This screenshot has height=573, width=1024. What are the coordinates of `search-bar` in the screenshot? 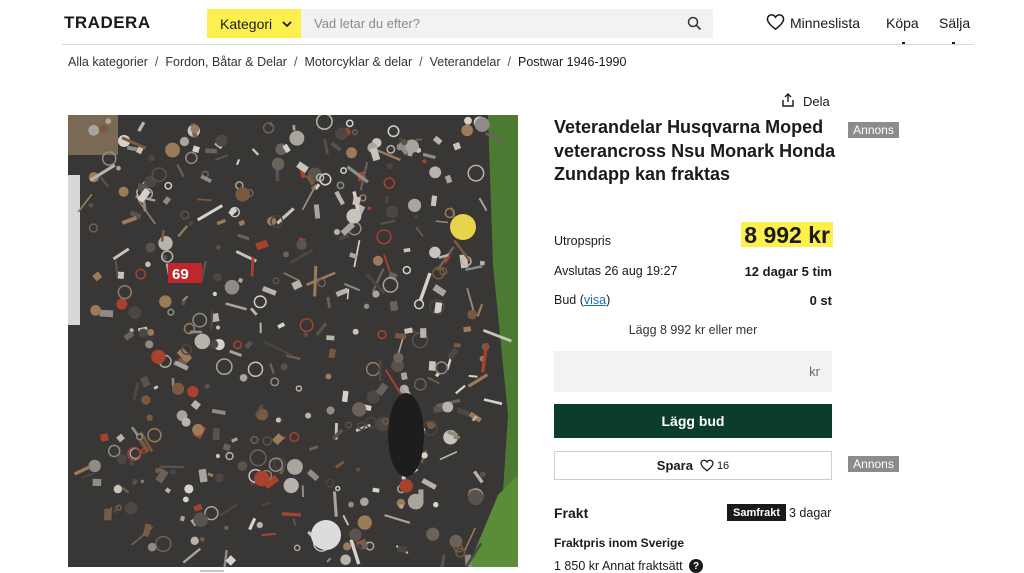 It's located at (507, 23).